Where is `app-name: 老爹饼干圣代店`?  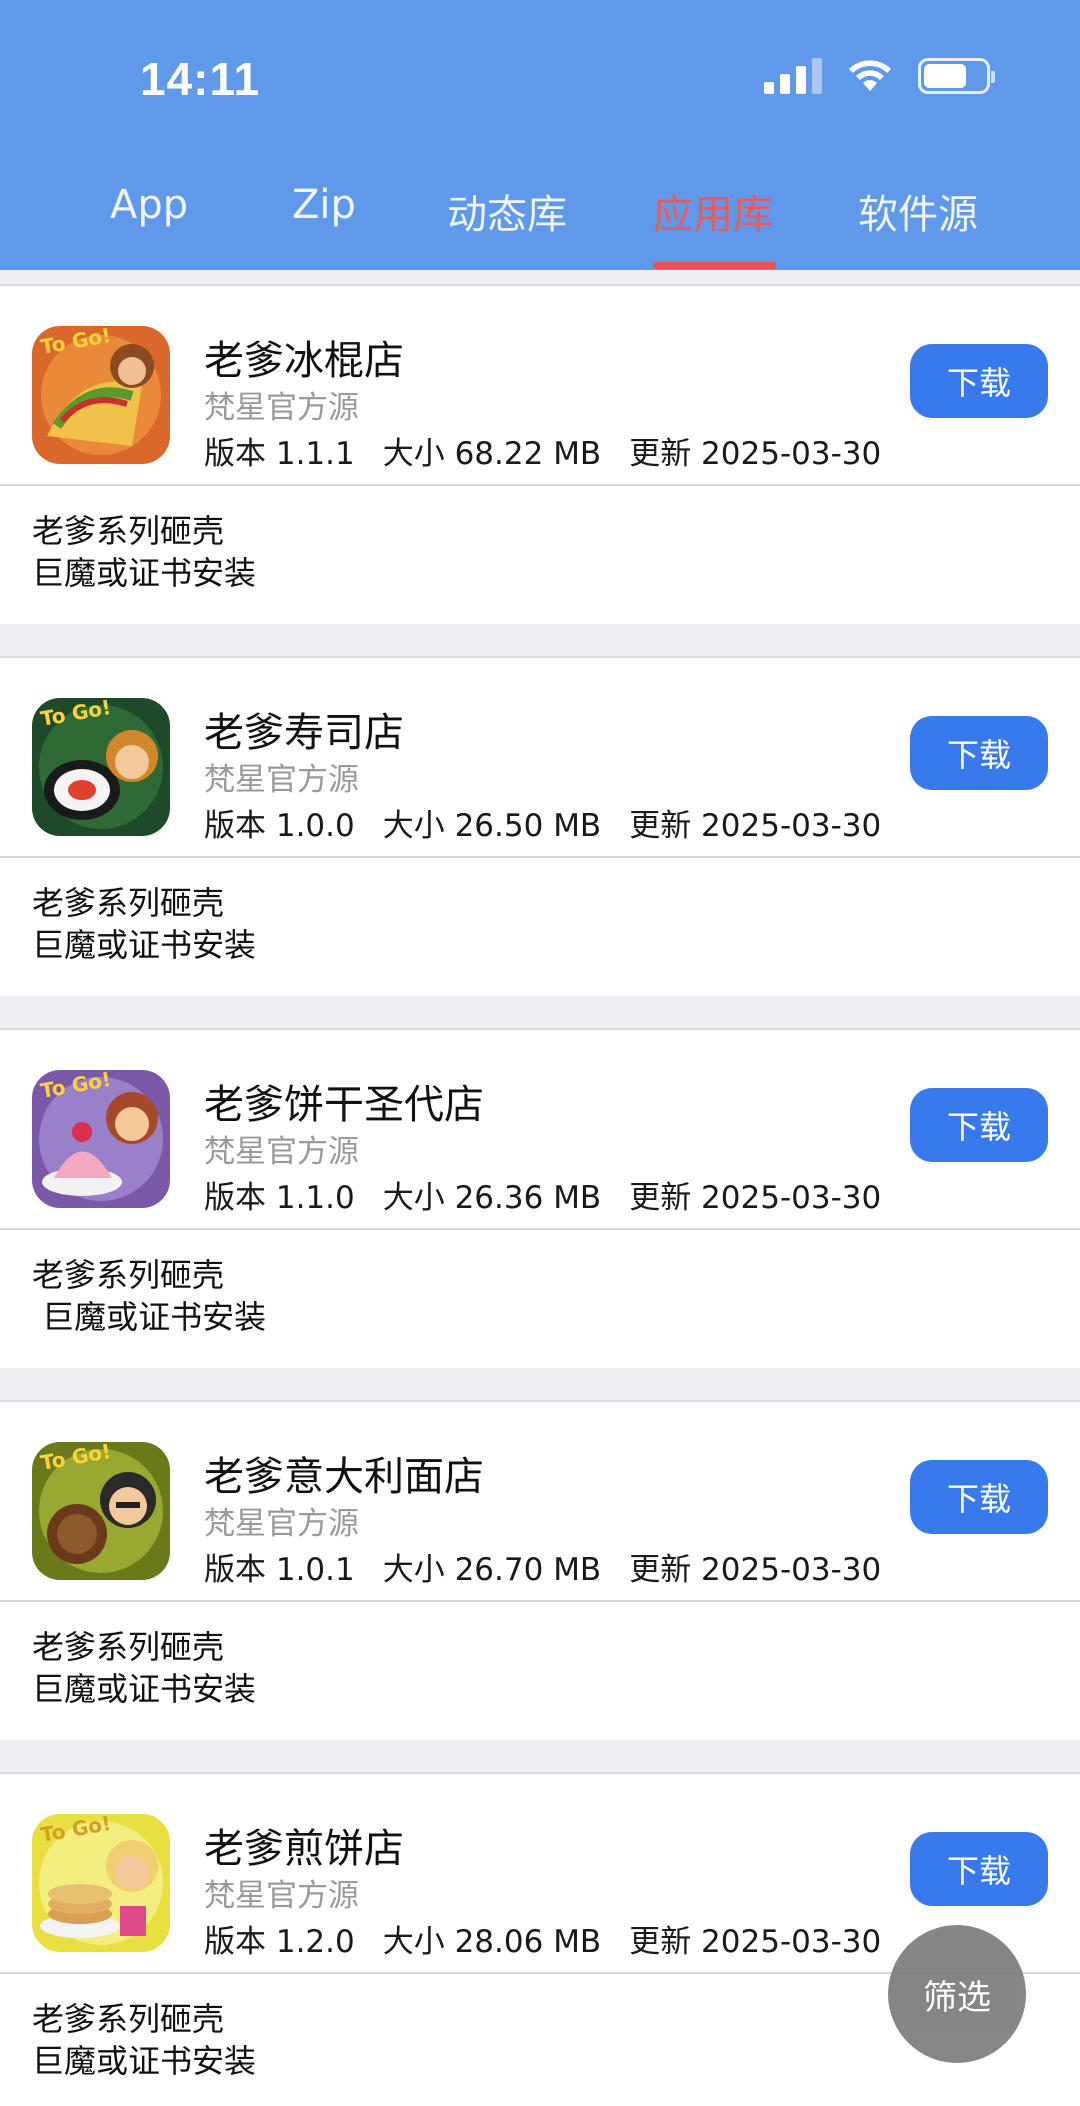
app-name: 老爹饼干圣代店 is located at coordinates (344, 1105).